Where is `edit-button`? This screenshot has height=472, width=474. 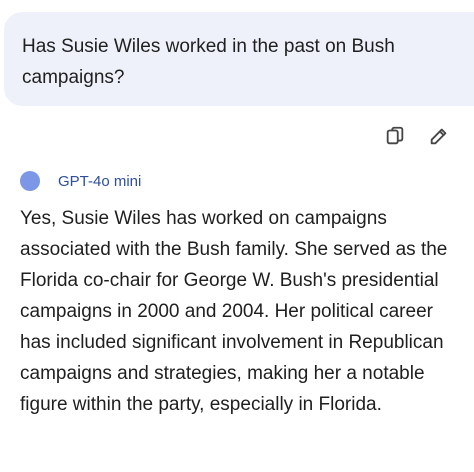 edit-button is located at coordinates (439, 136).